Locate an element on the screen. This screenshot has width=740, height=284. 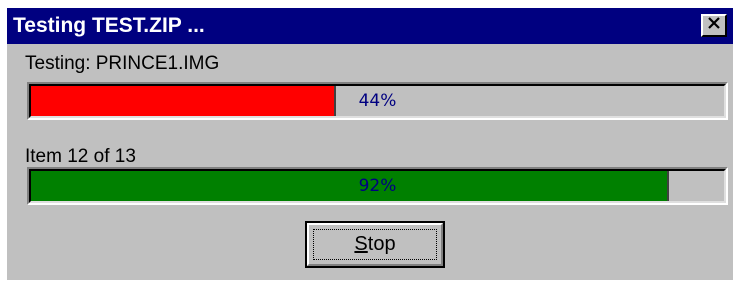
close-icon is located at coordinates (714, 25).